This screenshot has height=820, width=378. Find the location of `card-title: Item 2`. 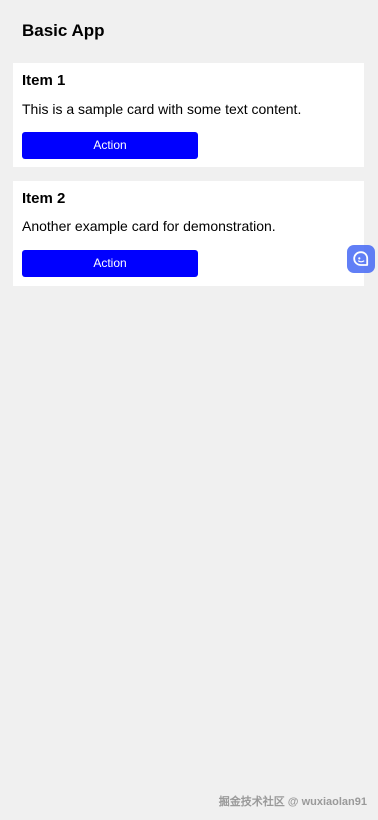

card-title: Item 2 is located at coordinates (44, 198).